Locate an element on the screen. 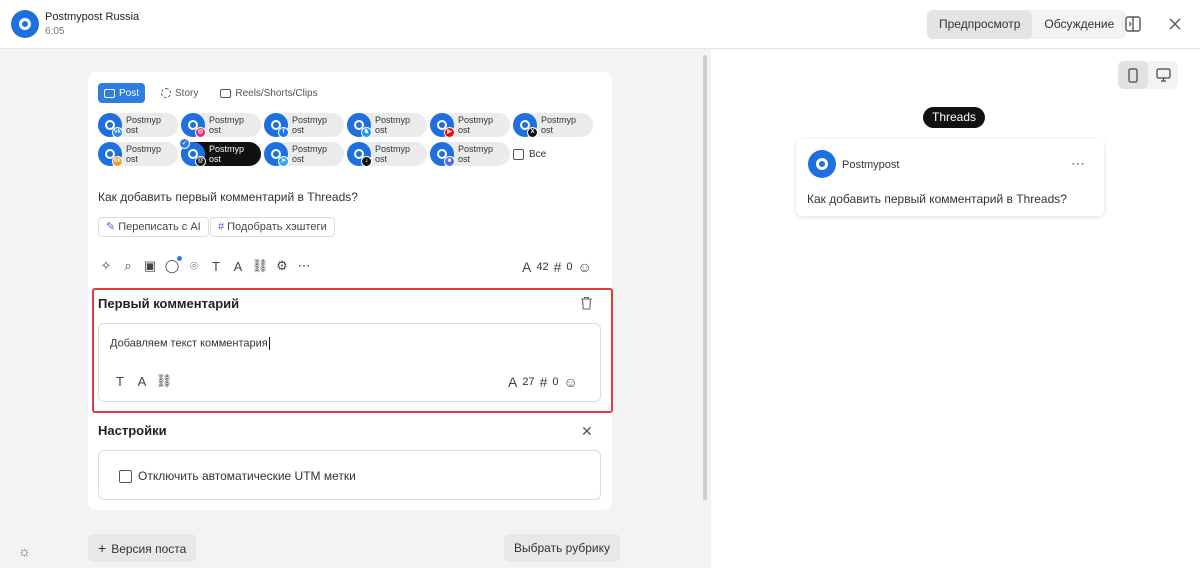  channel-chip-threads: @ ✓ Postmyp ost is located at coordinates (220, 152).